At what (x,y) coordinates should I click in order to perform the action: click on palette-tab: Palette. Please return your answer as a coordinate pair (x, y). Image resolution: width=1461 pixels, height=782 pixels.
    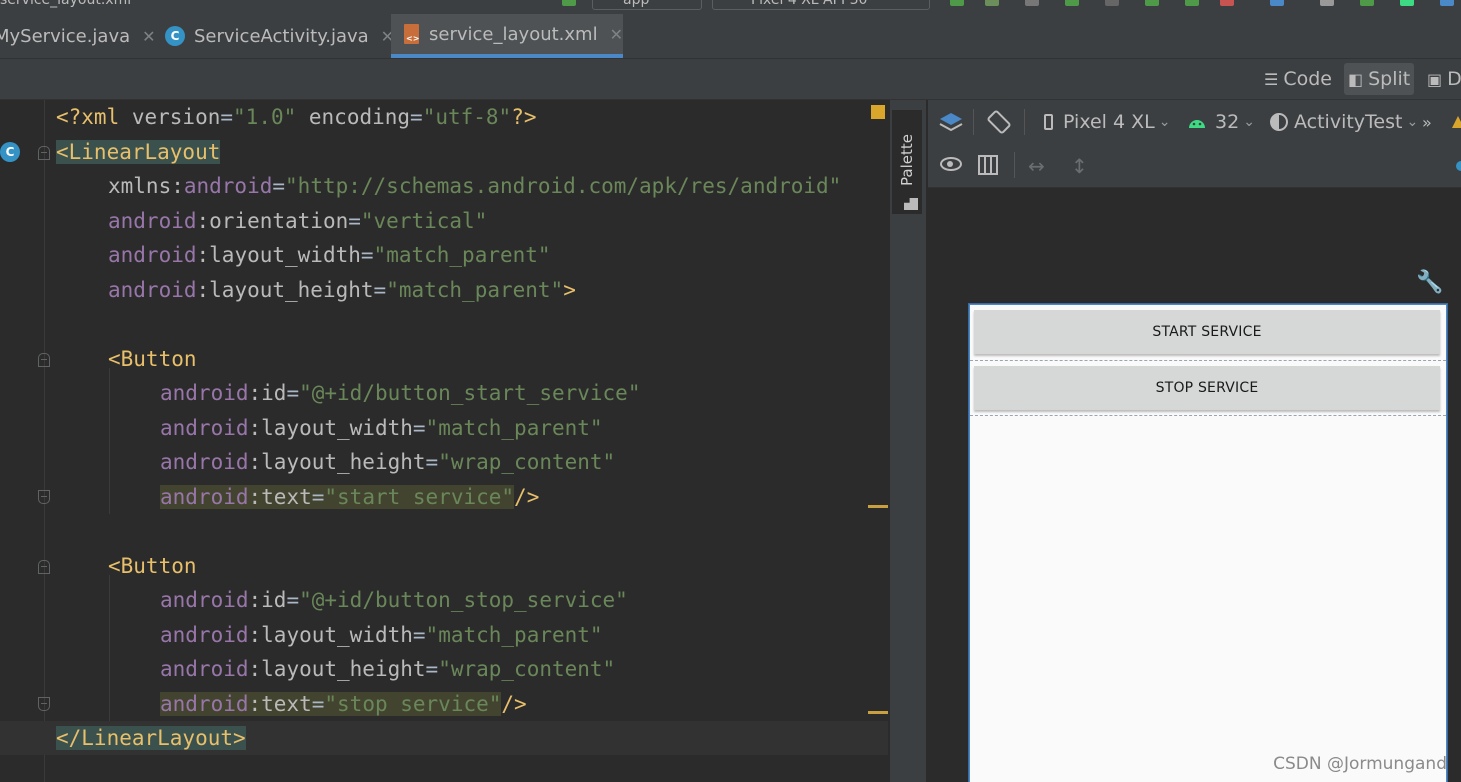
    Looking at the image, I should click on (907, 162).